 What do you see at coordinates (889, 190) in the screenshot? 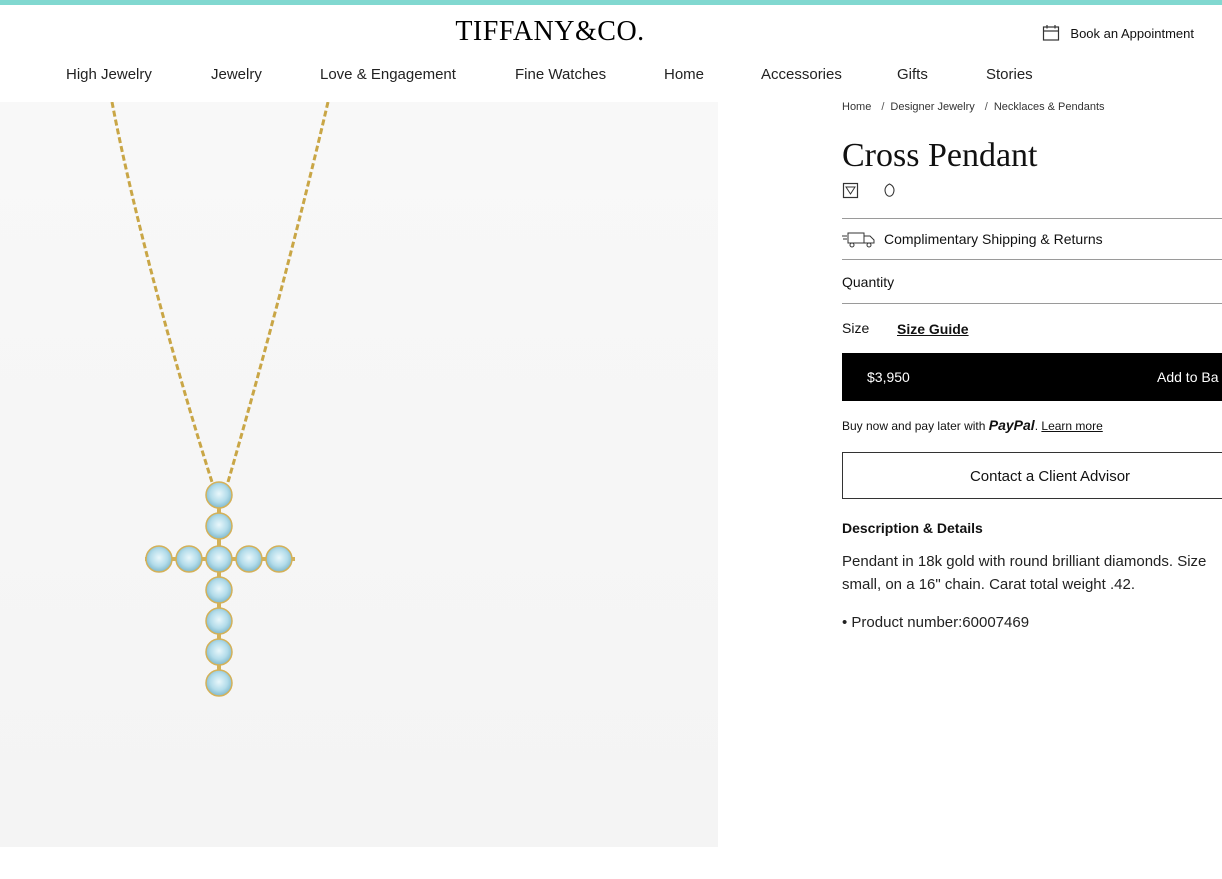
I see `gemstone-icon` at bounding box center [889, 190].